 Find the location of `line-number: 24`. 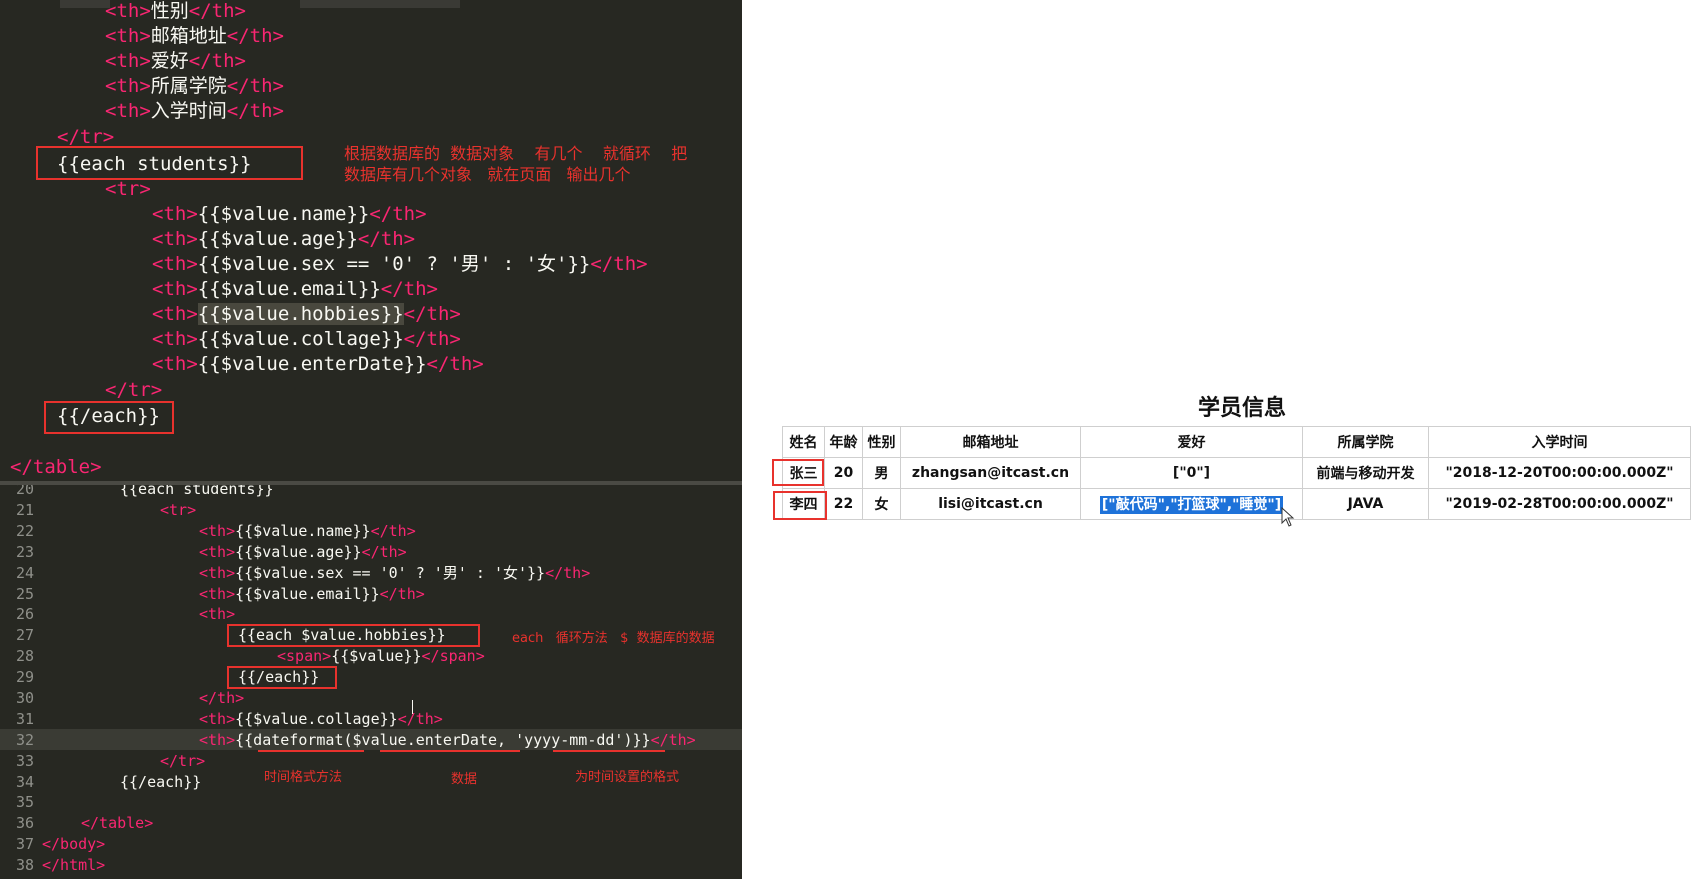

line-number: 24 is located at coordinates (24, 573).